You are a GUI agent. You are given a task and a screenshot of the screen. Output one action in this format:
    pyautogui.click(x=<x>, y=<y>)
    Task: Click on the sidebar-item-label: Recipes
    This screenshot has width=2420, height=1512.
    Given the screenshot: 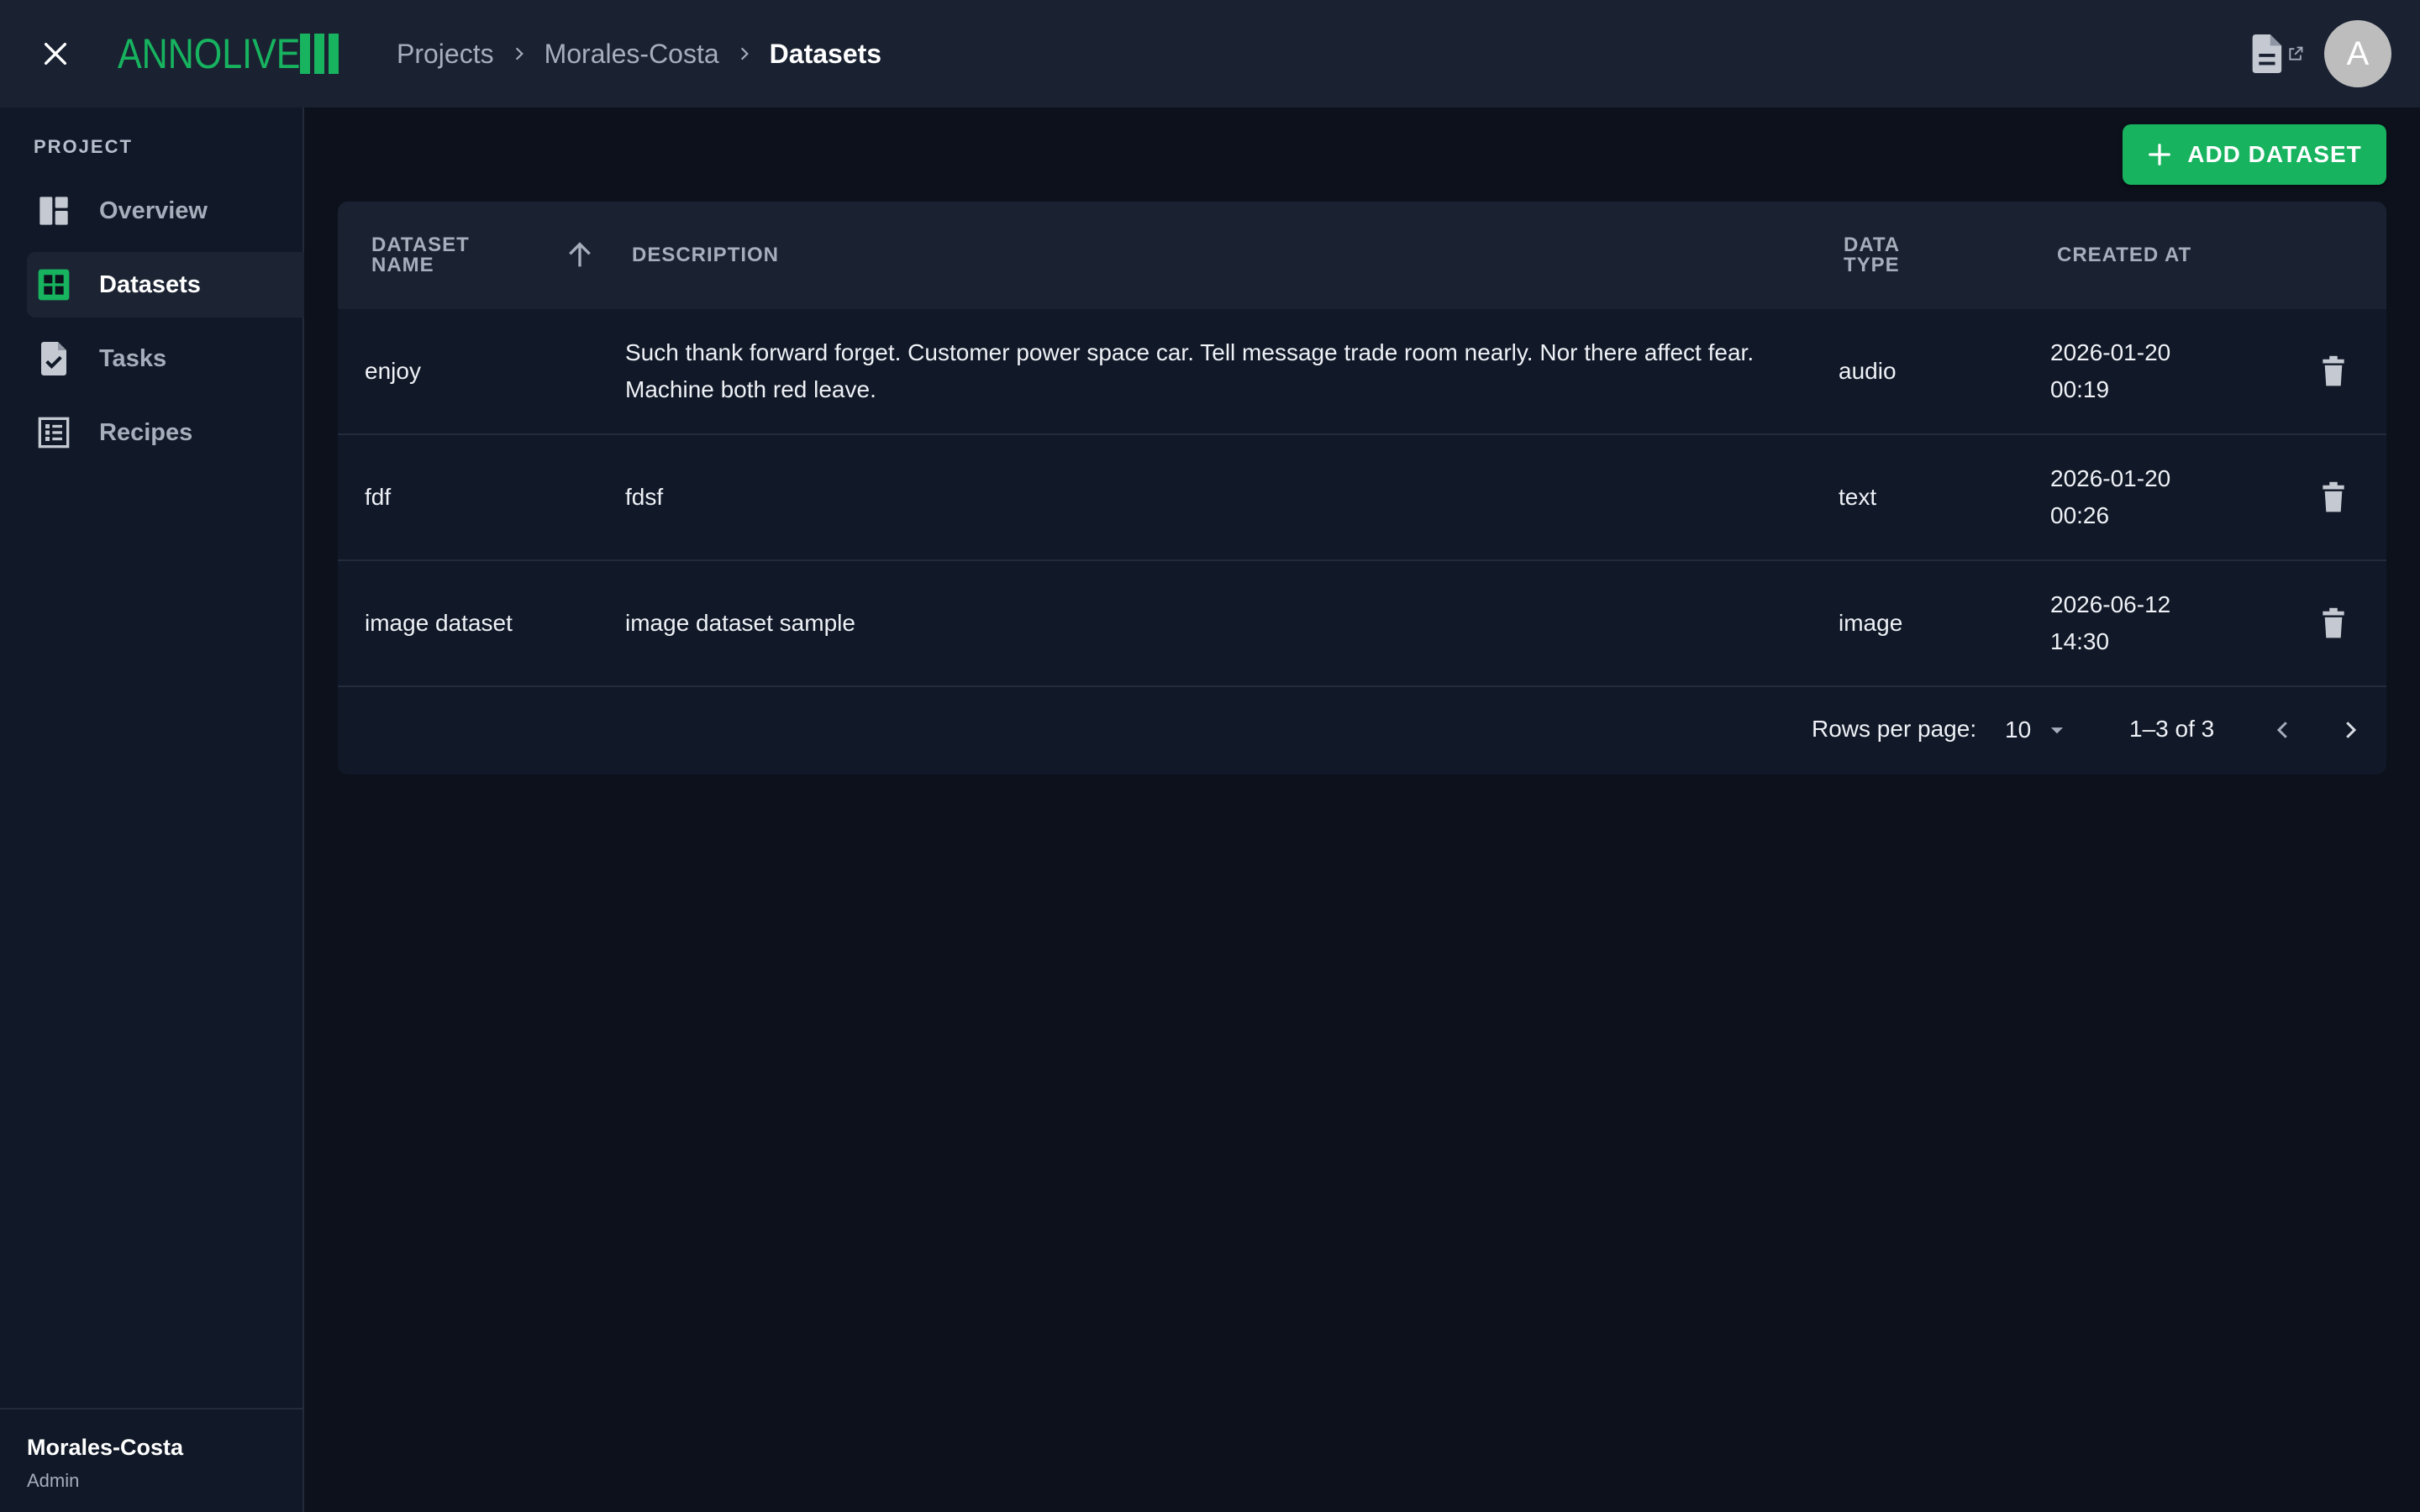 What is the action you would take?
    pyautogui.click(x=146, y=432)
    